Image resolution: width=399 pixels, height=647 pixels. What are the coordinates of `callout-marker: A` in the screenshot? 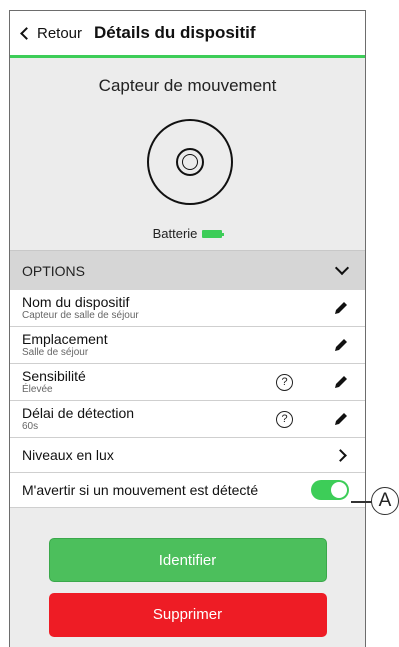 It's located at (385, 501).